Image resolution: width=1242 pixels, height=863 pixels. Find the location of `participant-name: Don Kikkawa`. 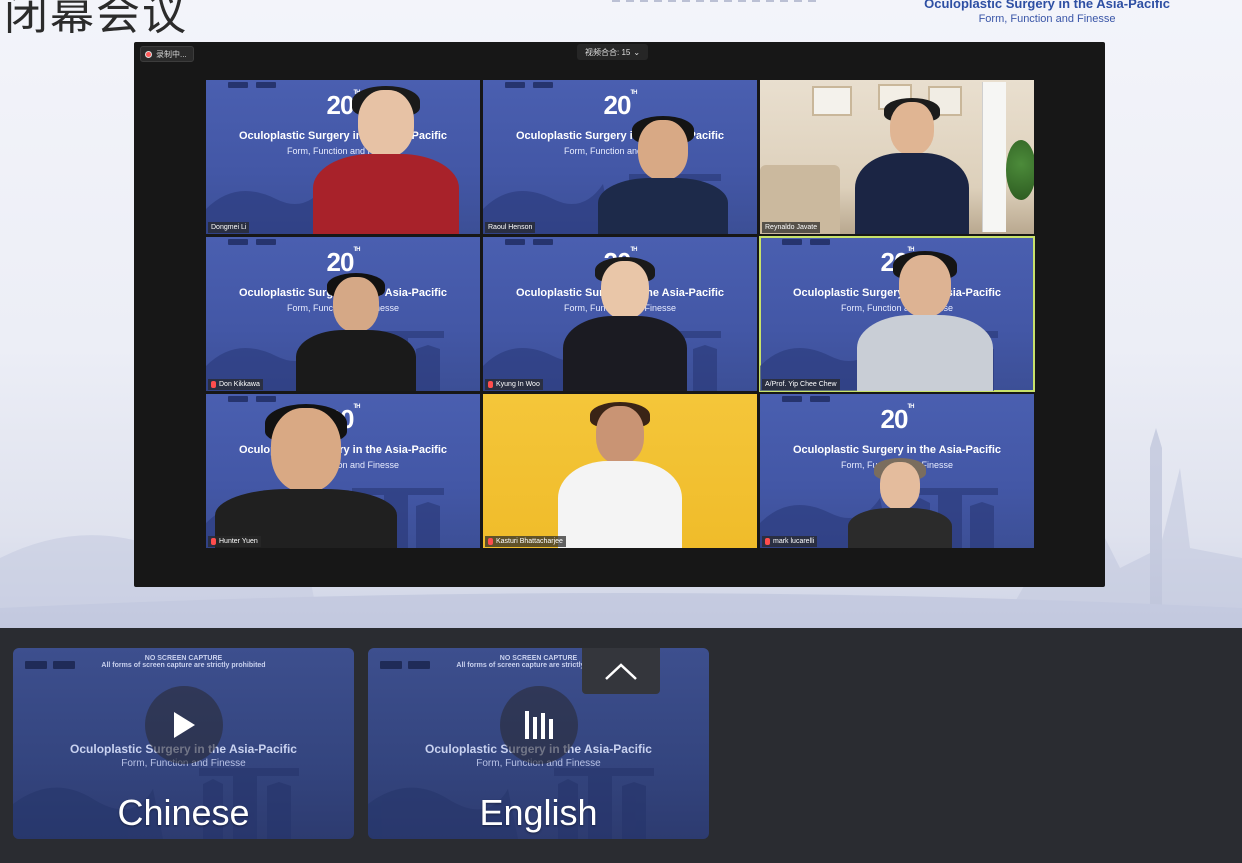

participant-name: Don Kikkawa is located at coordinates (239, 384).